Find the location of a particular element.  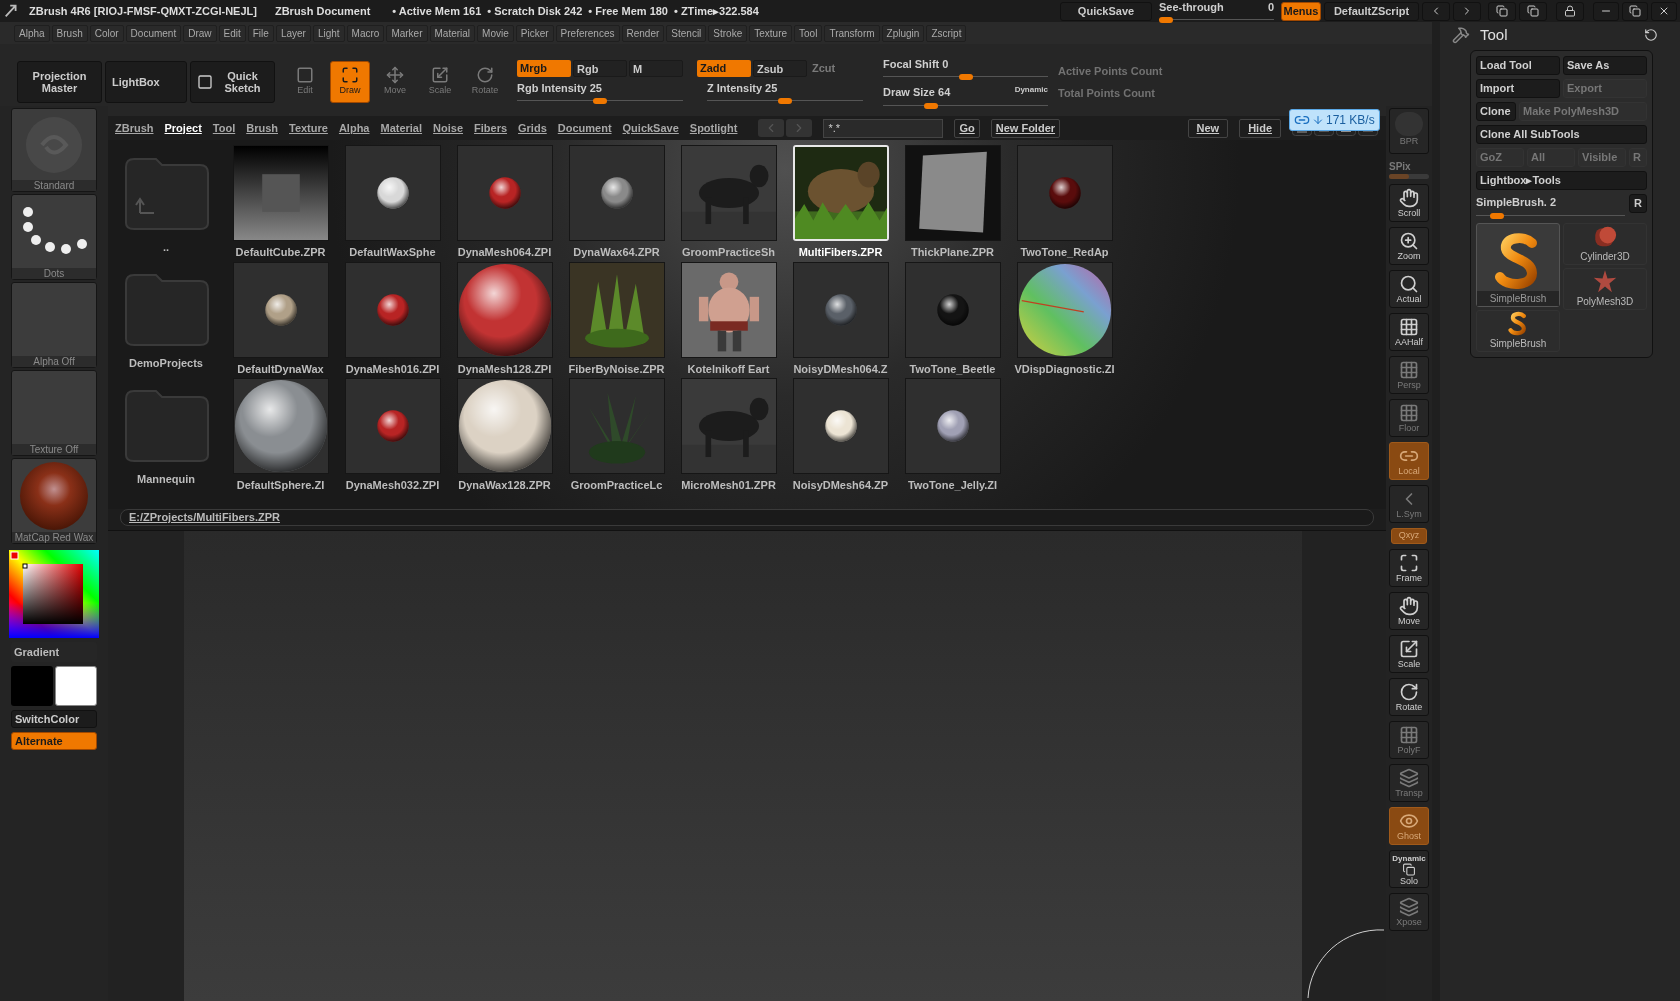

color-picker is located at coordinates (54, 594).